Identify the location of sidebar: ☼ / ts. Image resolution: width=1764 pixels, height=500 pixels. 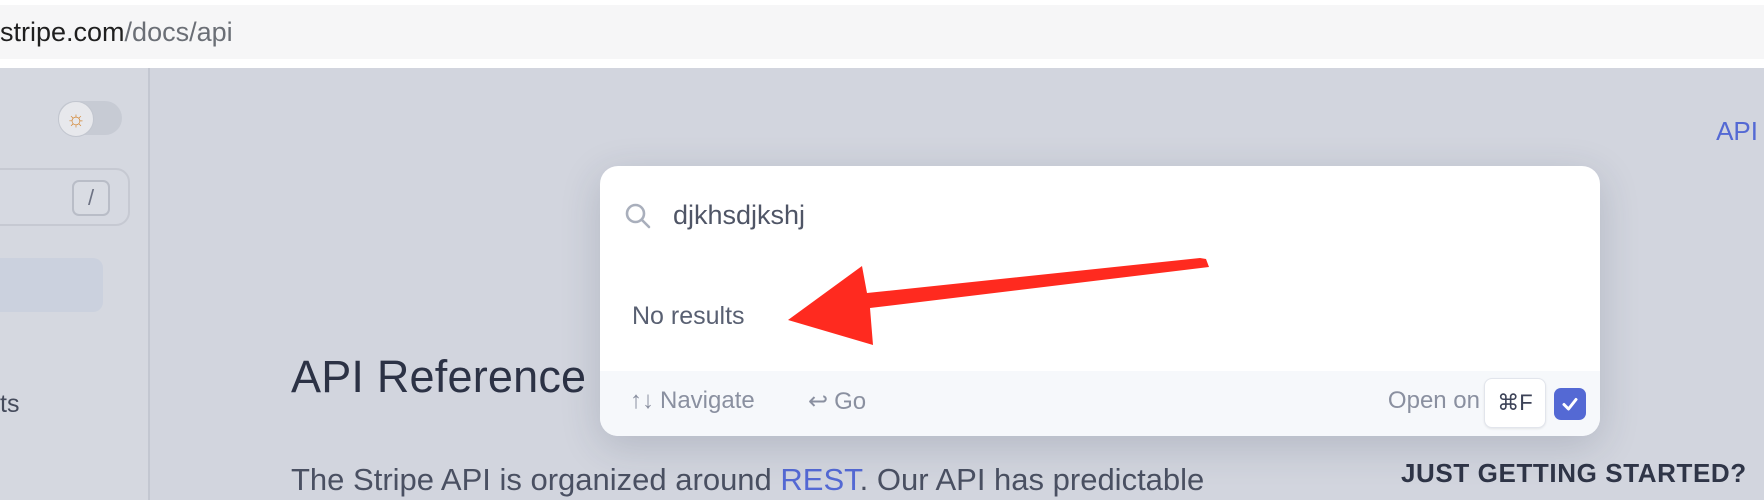
(75, 284).